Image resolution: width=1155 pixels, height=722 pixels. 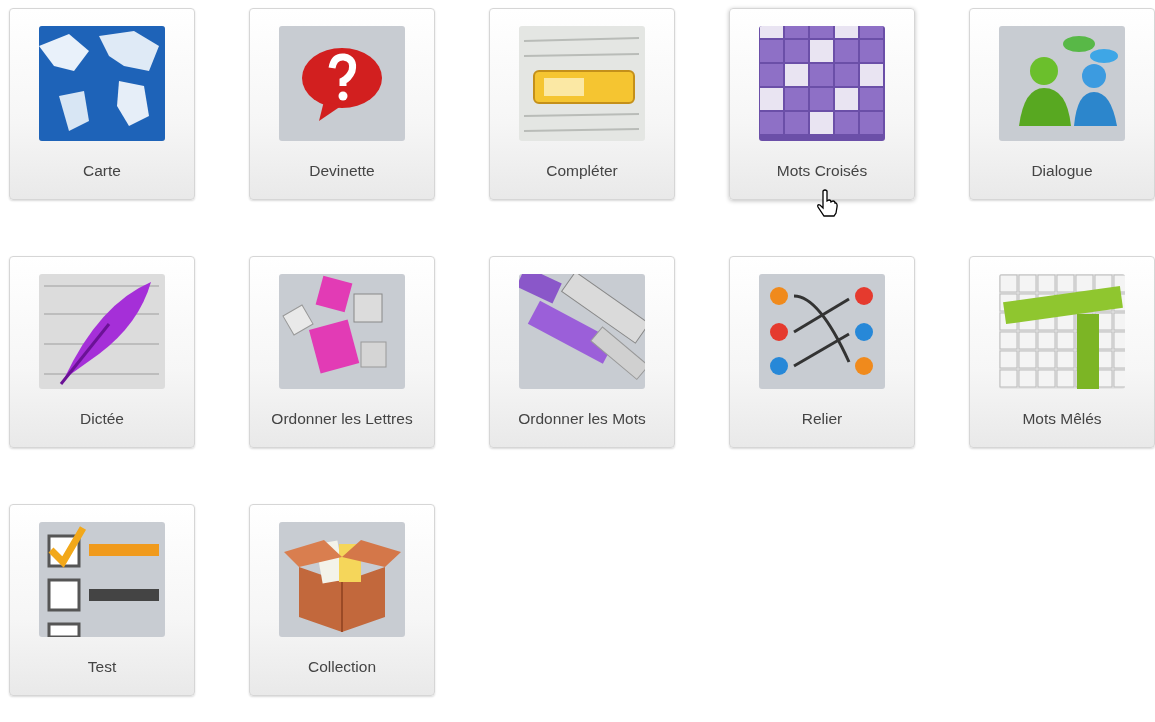 What do you see at coordinates (582, 331) in the screenshot?
I see `word-bars-icon` at bounding box center [582, 331].